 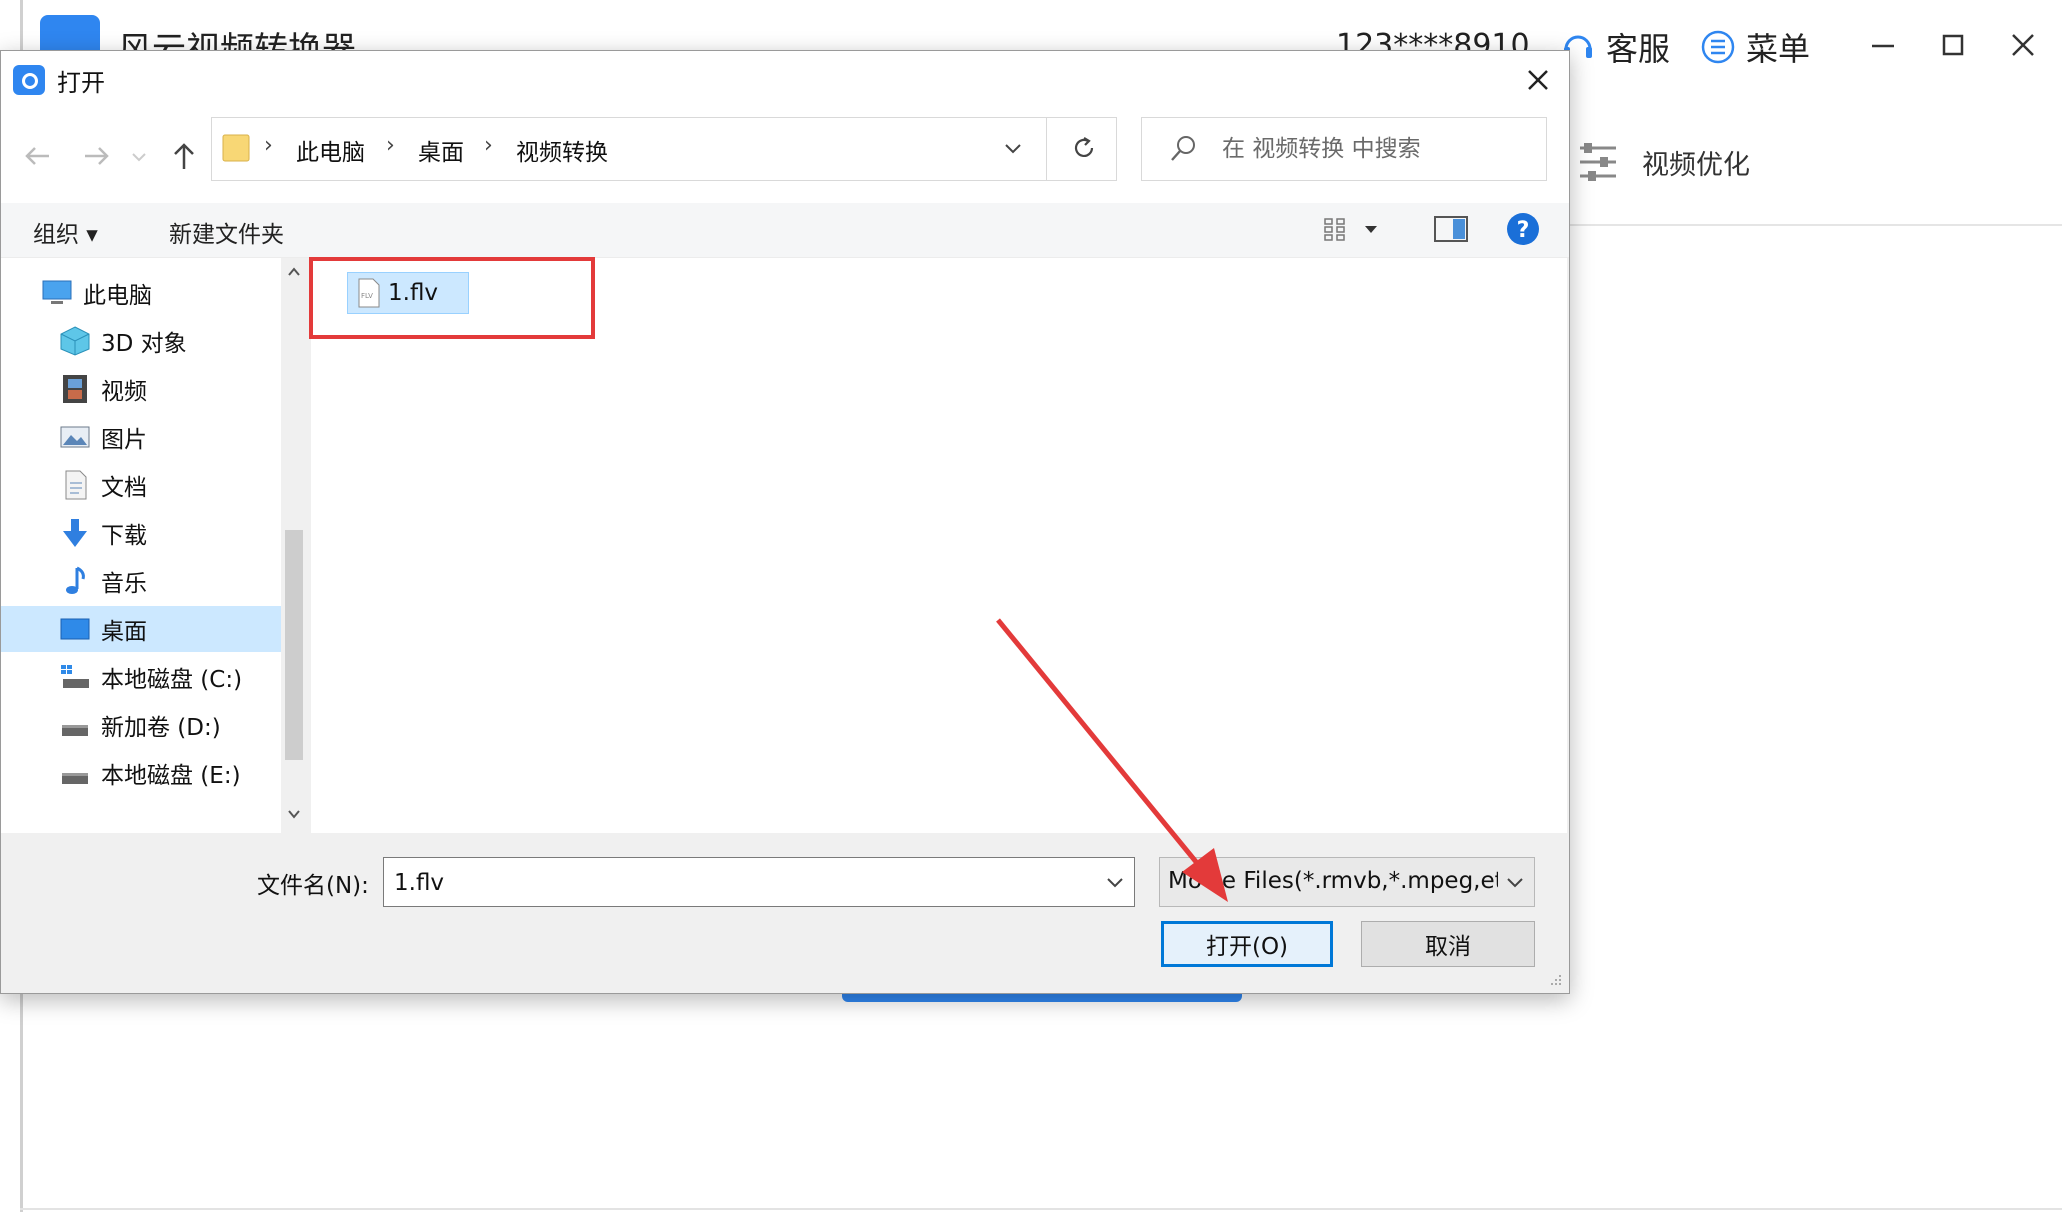 I want to click on download-icon, so click(x=75, y=533).